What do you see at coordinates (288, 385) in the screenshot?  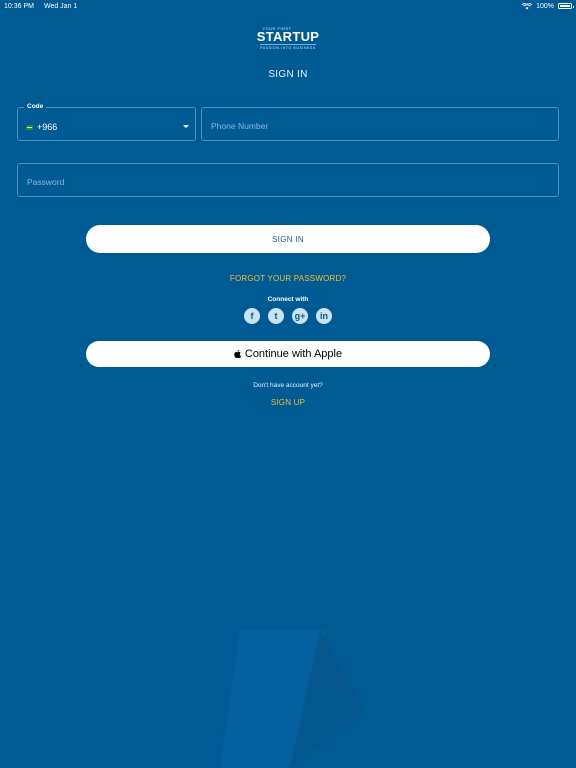 I see `no-account-text: Don't have account yet?` at bounding box center [288, 385].